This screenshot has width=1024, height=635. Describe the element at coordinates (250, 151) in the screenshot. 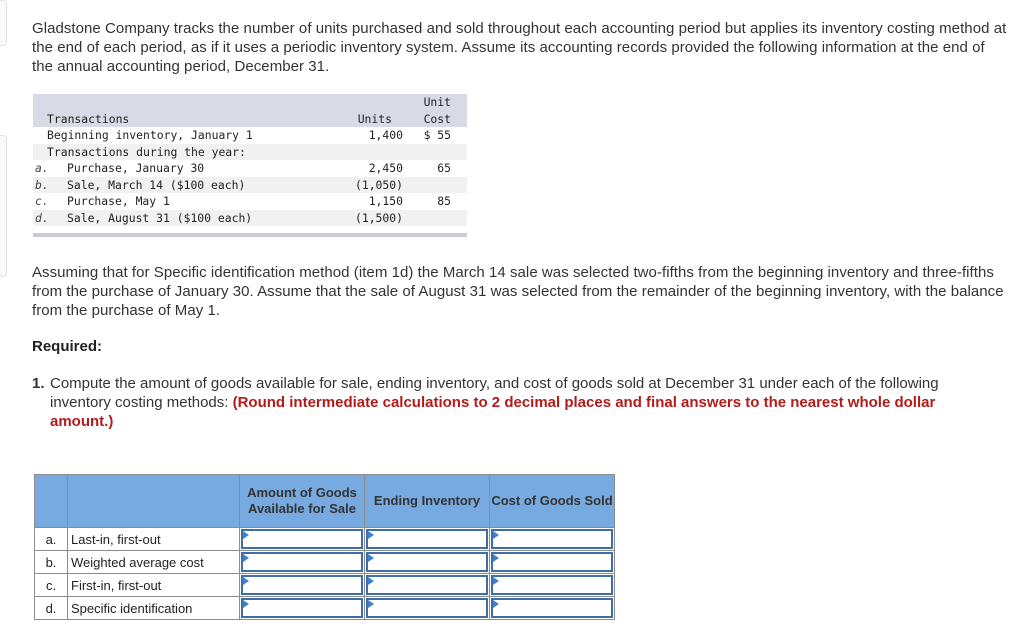

I see `txn-row: Transactions during the year:` at that location.